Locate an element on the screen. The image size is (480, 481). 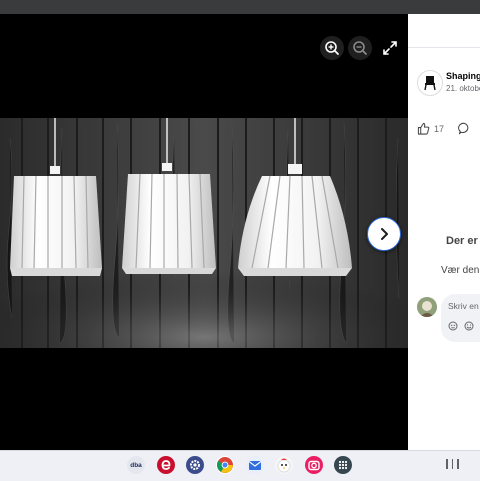
e-letter-icon is located at coordinates (166, 465).